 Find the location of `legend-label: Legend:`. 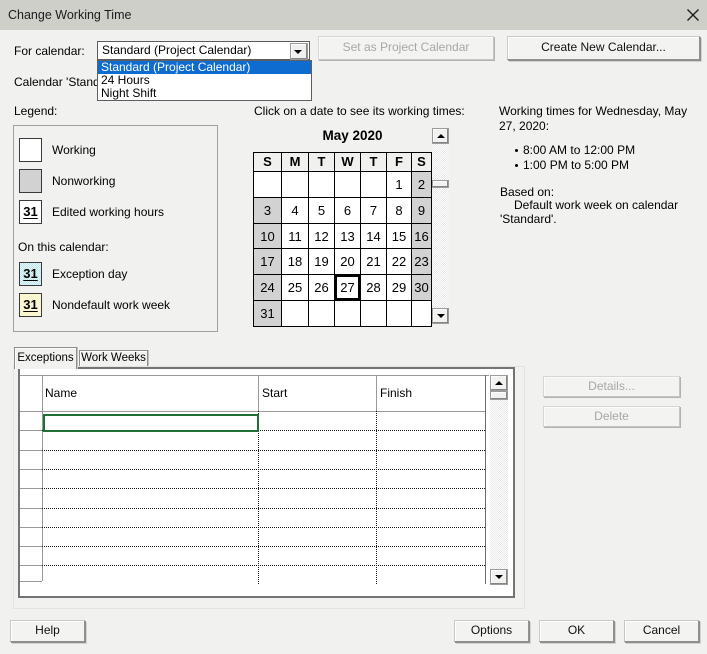

legend-label: Legend: is located at coordinates (36, 111).